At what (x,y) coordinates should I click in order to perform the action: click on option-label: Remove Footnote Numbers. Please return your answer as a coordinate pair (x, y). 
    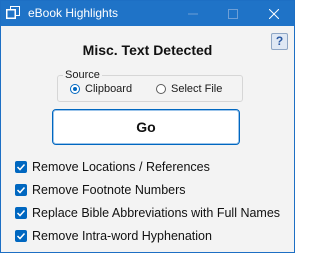
    Looking at the image, I should click on (109, 190).